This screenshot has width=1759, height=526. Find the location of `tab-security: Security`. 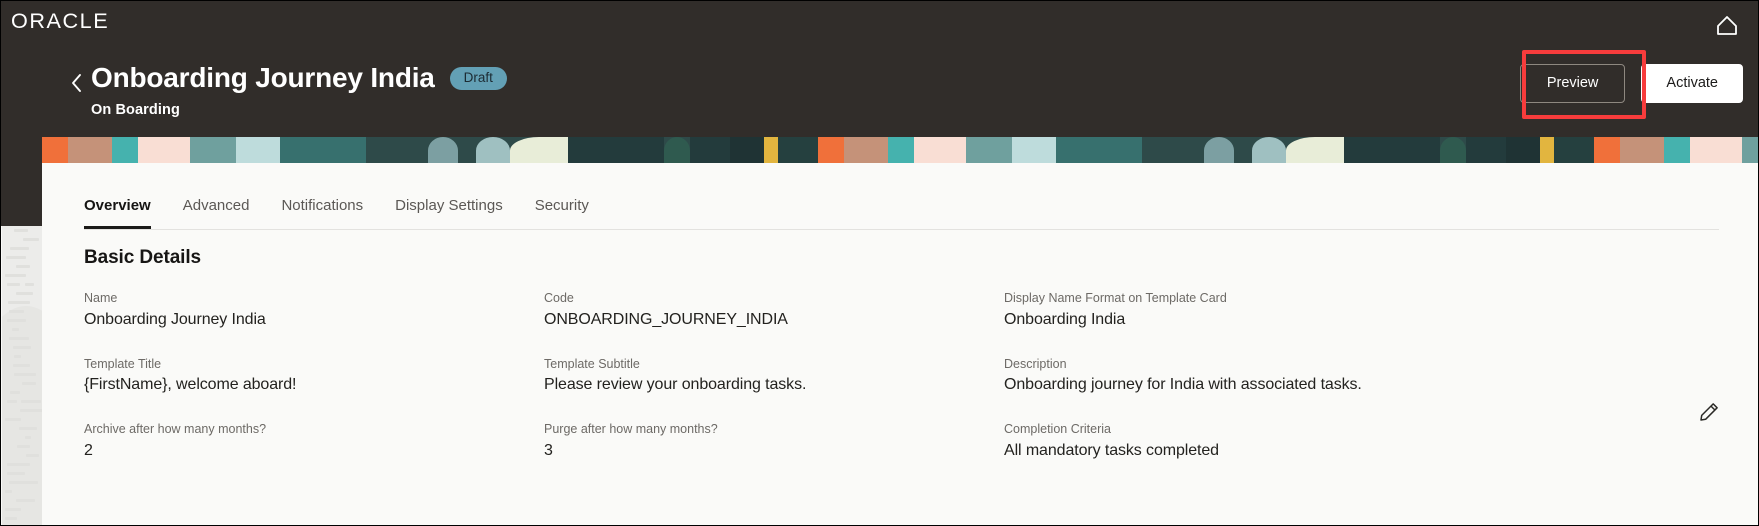

tab-security: Security is located at coordinates (562, 213).